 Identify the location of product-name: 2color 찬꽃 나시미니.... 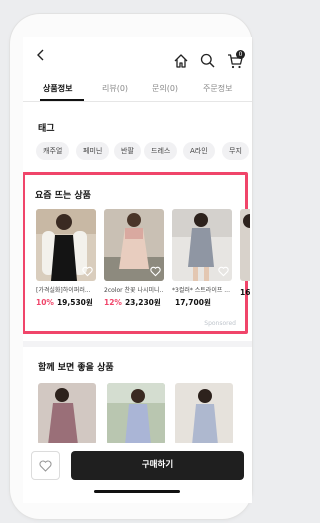
(134, 290).